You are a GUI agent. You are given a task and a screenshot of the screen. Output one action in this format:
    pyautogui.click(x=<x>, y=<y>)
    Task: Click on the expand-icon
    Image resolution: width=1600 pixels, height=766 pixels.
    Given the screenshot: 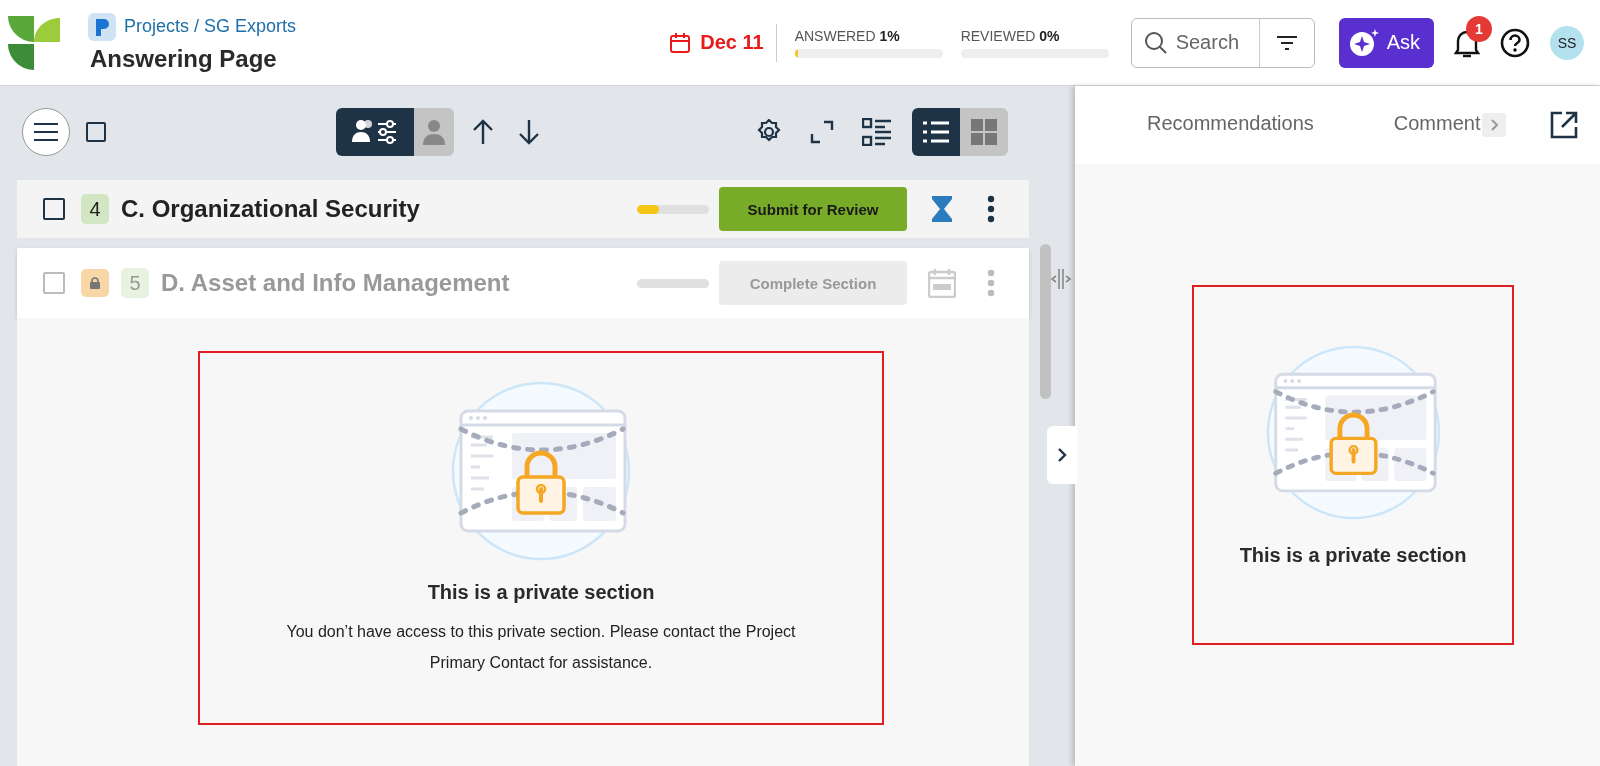 What is the action you would take?
    pyautogui.click(x=822, y=132)
    